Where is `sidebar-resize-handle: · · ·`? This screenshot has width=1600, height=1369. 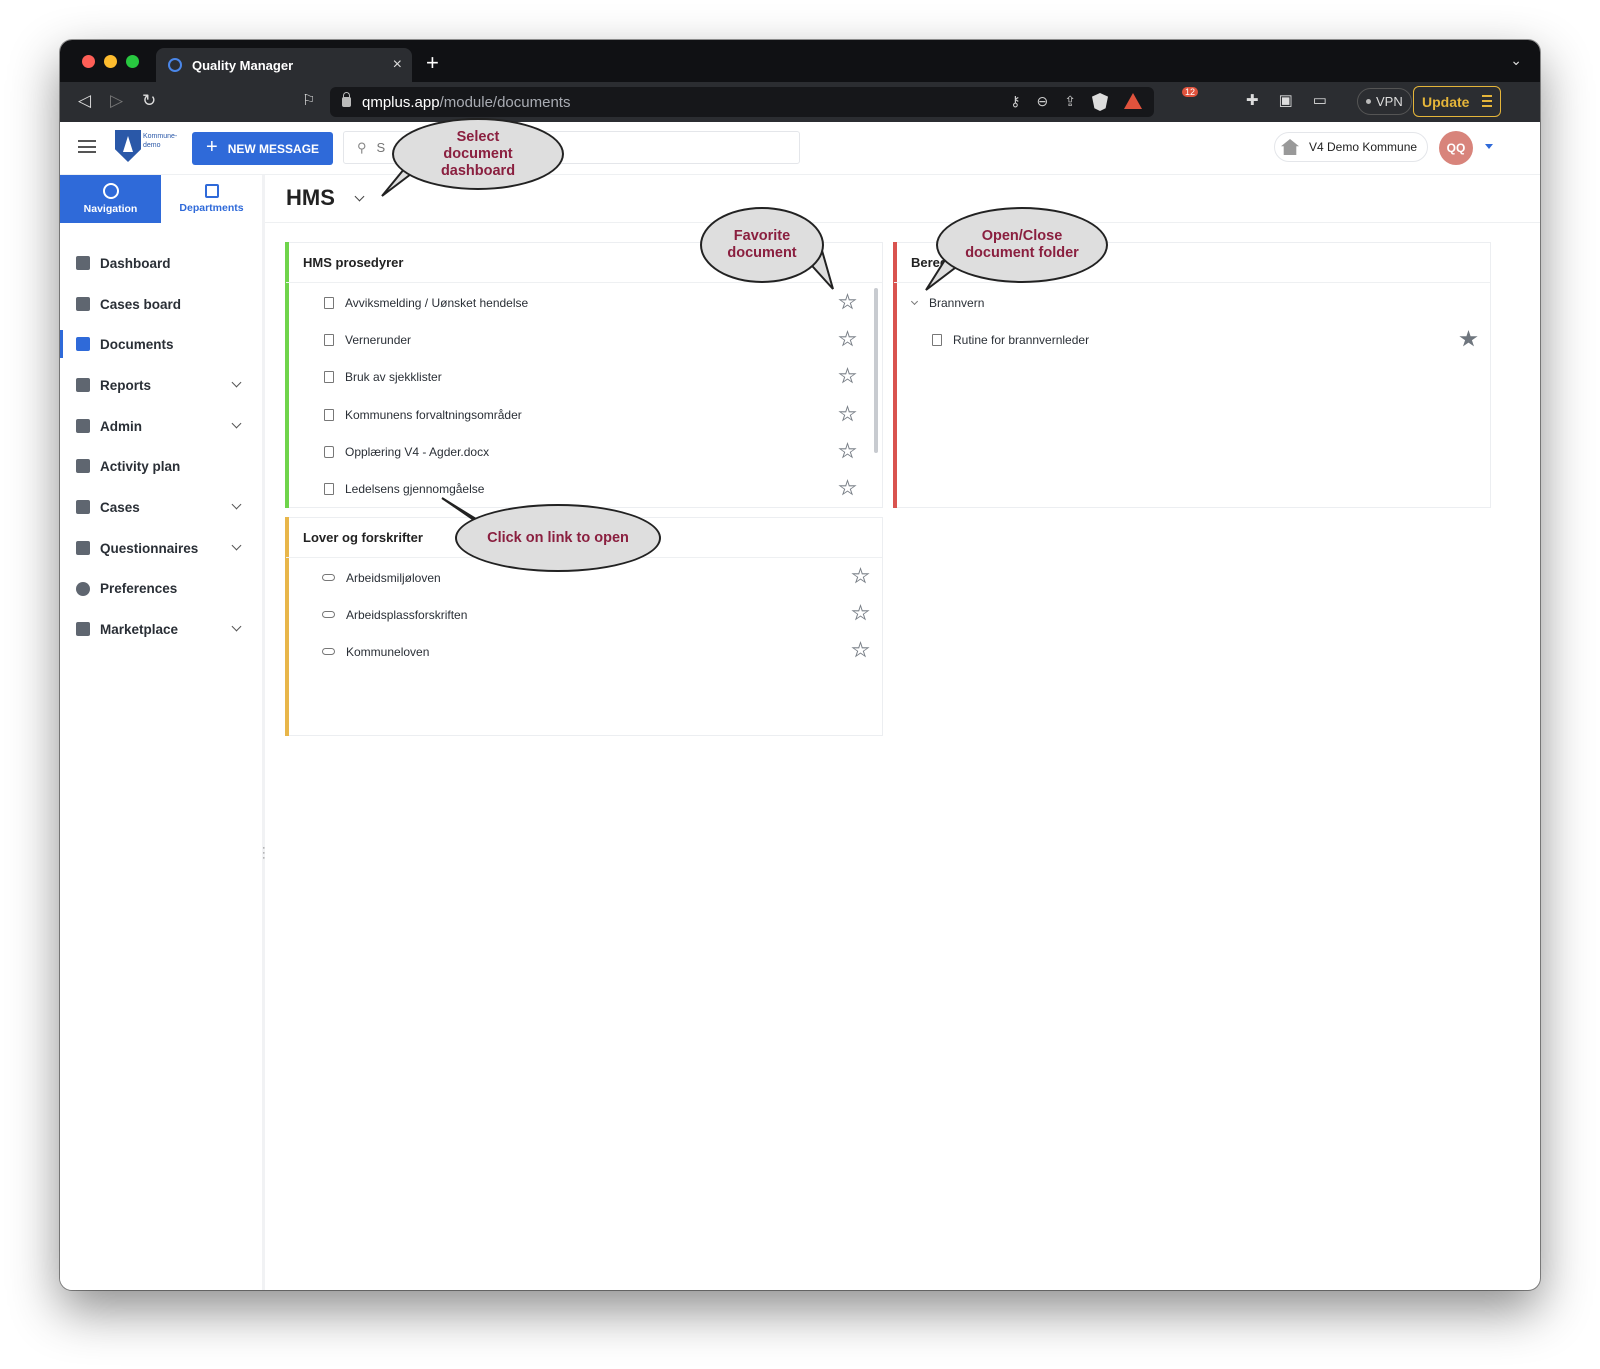
sidebar-resize-handle: · · · is located at coordinates (264, 853).